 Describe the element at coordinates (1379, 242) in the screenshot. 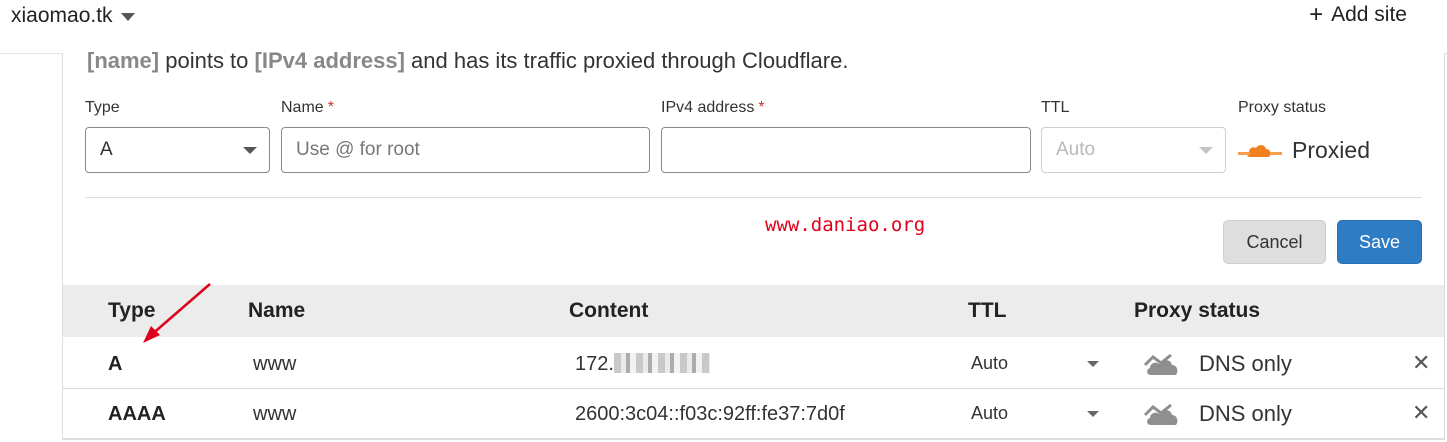

I see `save-button: Save` at that location.